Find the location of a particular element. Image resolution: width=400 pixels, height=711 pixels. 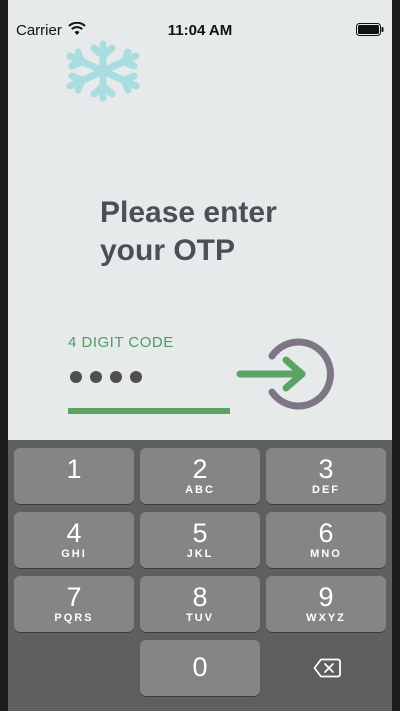

submit-button is located at coordinates (286, 373).